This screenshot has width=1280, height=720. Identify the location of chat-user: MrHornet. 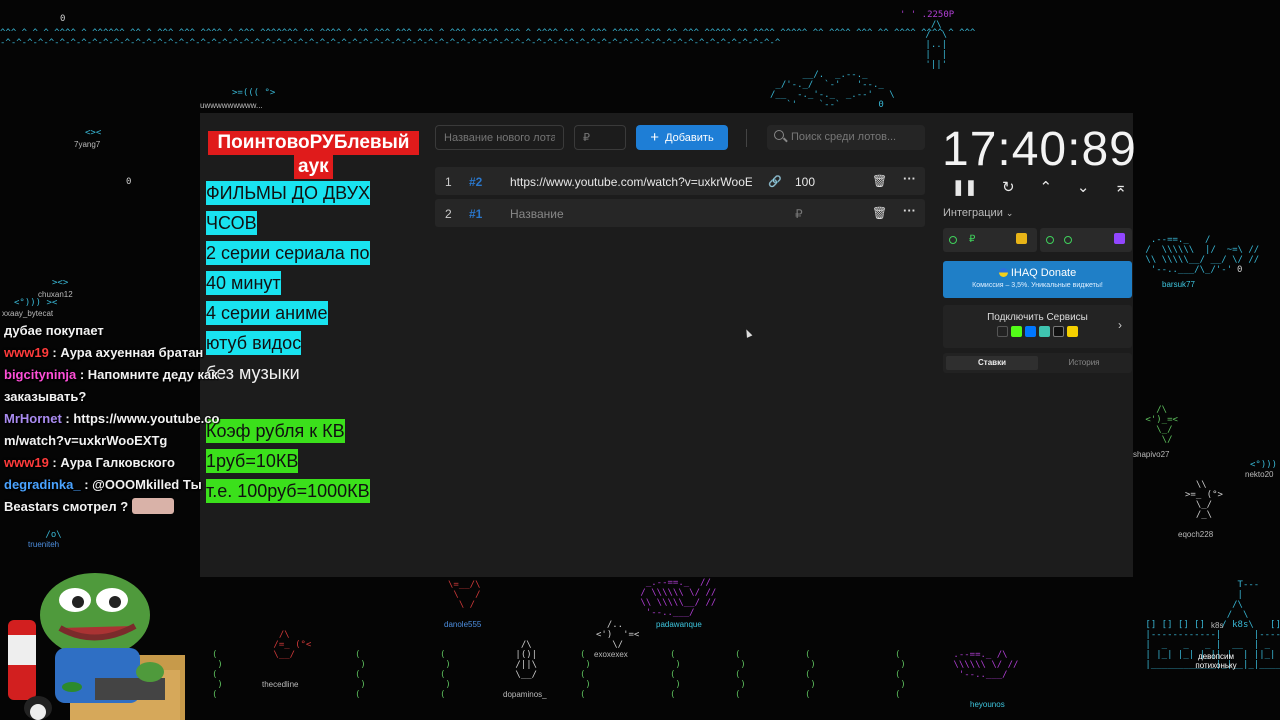
(33, 418).